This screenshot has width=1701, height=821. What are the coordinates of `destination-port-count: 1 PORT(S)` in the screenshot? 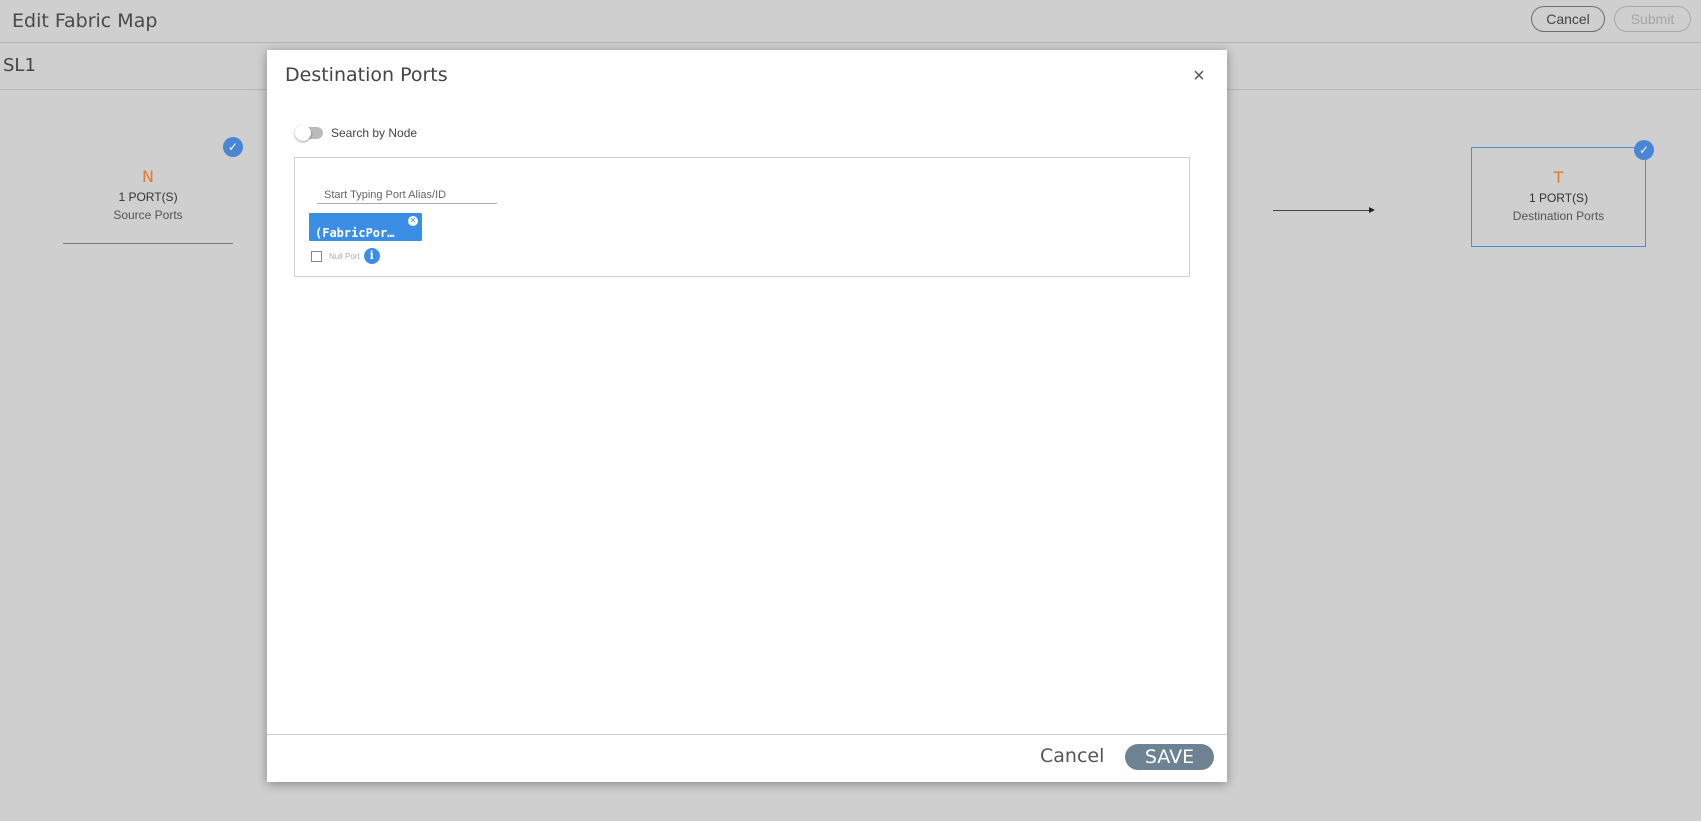 It's located at (1558, 198).